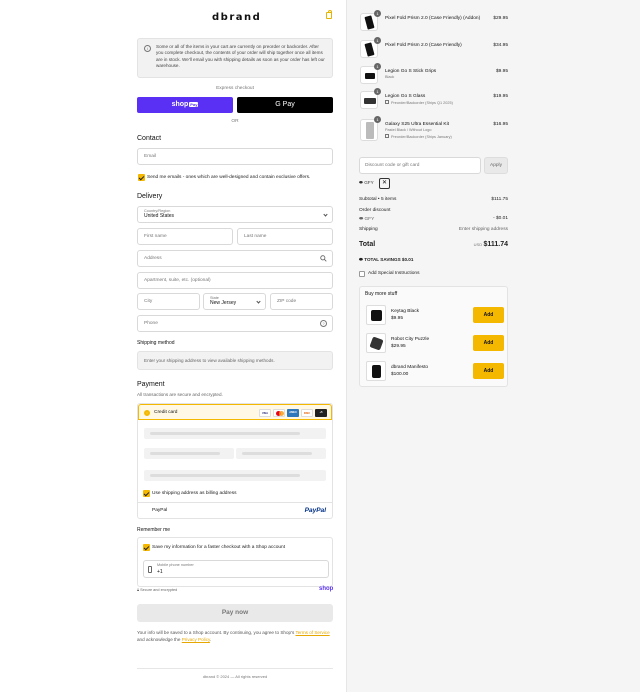  Describe the element at coordinates (369, 182) in the screenshot. I see `applied-code: GFY` at that location.